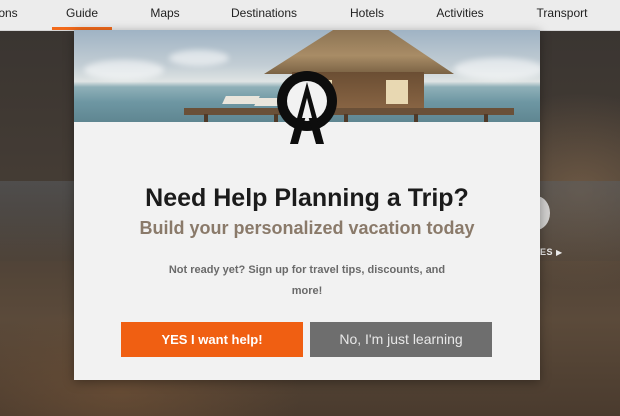  Describe the element at coordinates (367, 15) in the screenshot. I see `nav-item-hotels: Hotels` at that location.